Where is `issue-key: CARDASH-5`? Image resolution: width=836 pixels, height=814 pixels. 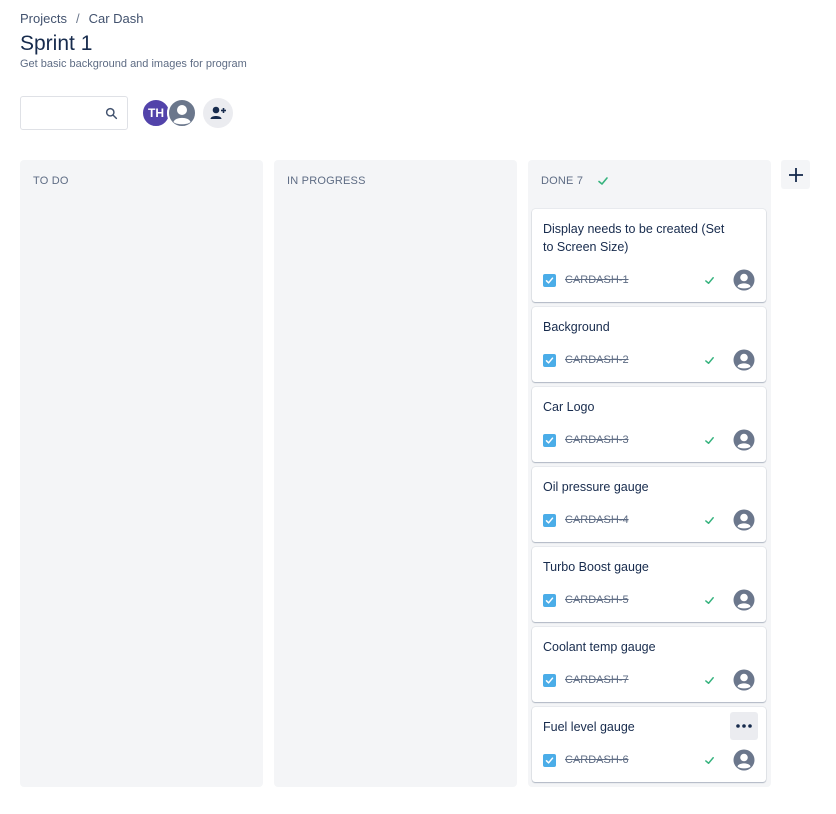 issue-key: CARDASH-5 is located at coordinates (597, 600).